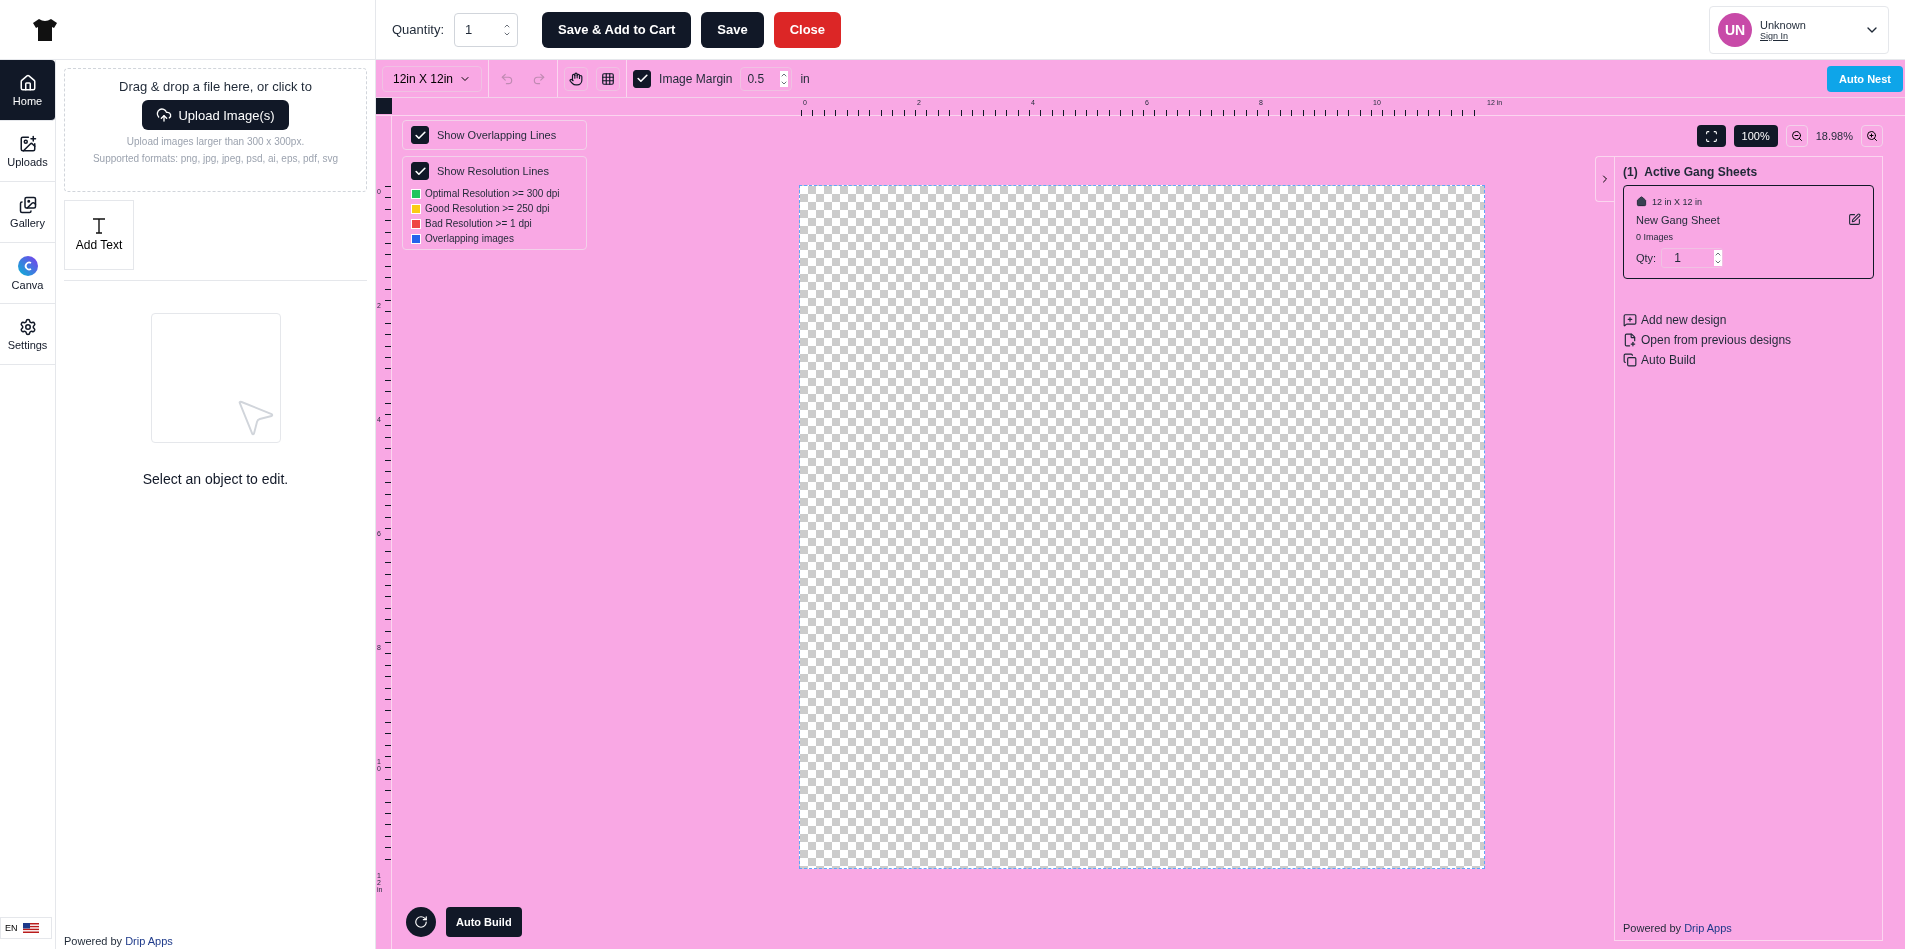 This screenshot has height=949, width=1905. Describe the element at coordinates (215, 141) in the screenshot. I see `upload-hint: Upload images larger than 300 x 300px.` at that location.